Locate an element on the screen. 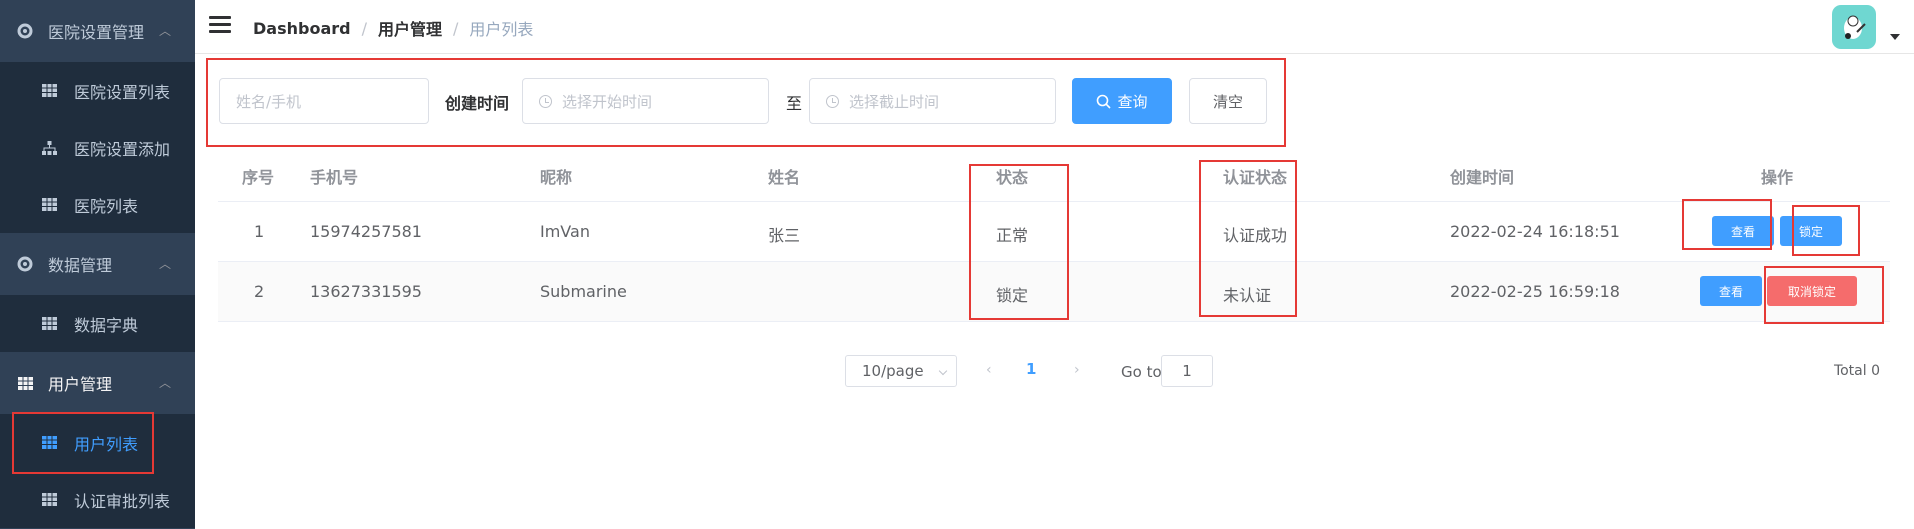 The height and width of the screenshot is (529, 1914). column-header-actions: 操作 is located at coordinates (1777, 177).